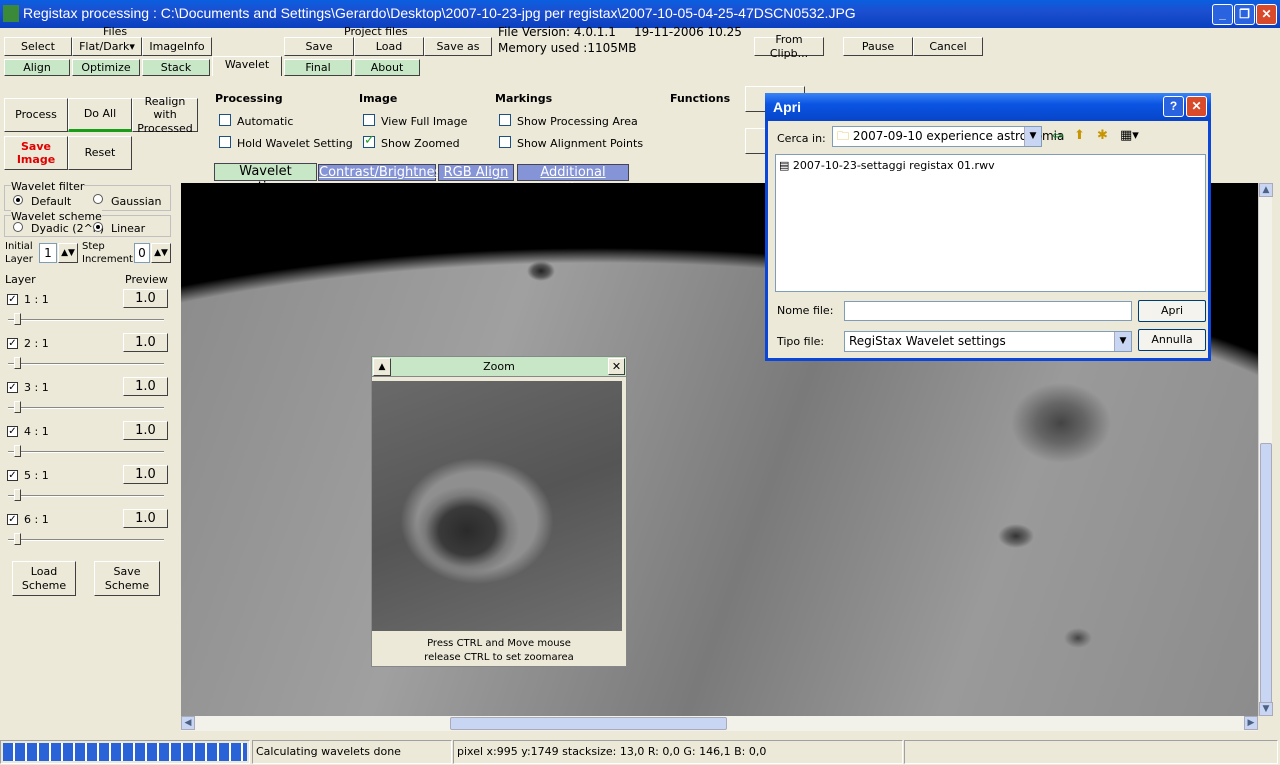  What do you see at coordinates (68, 253) in the screenshot?
I see `initial-layer-spinner: ▲▼` at bounding box center [68, 253].